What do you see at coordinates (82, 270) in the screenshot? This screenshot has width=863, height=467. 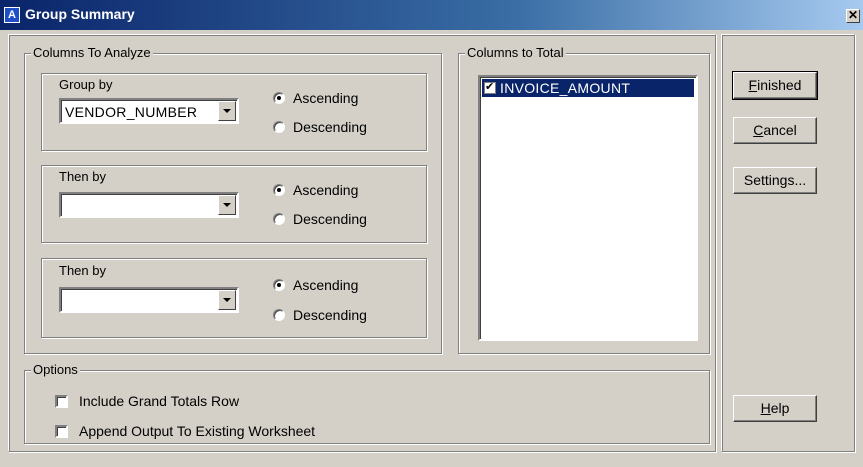 I see `then-by-2-label: Then by` at bounding box center [82, 270].